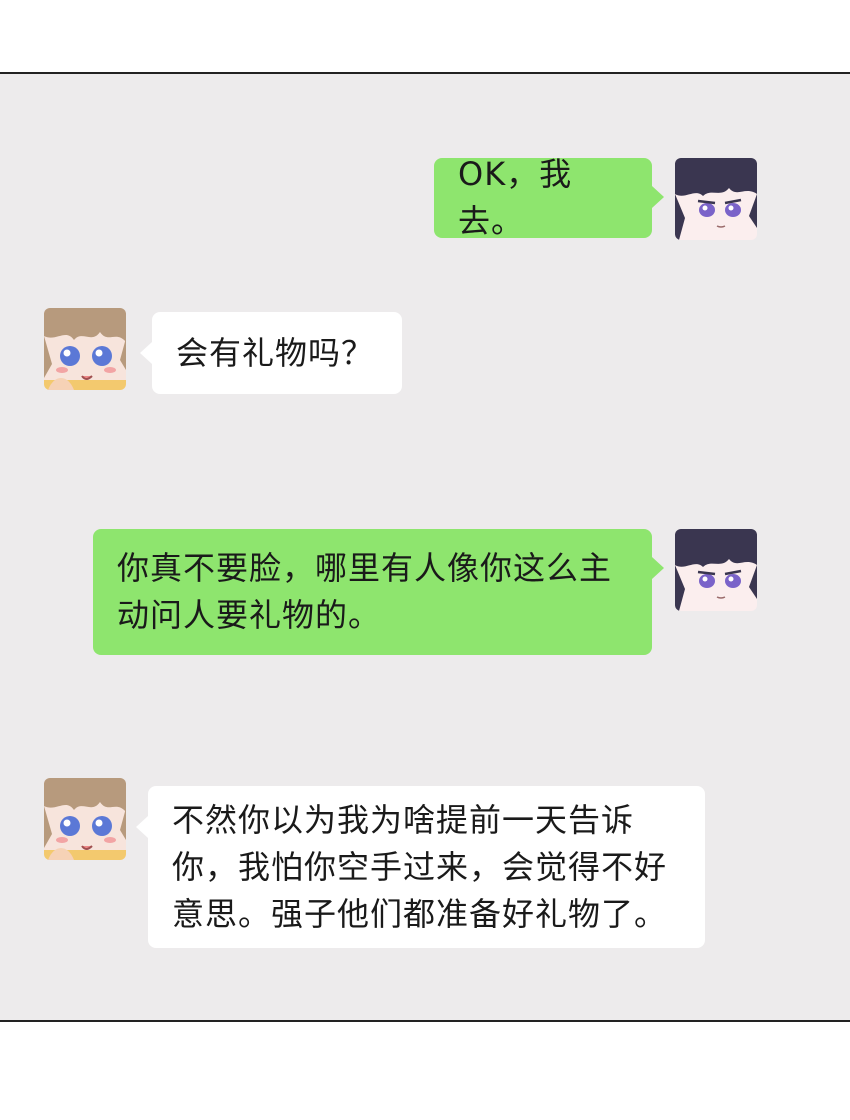  I want to click on message-bubble-outgoing: OK，我去。, so click(549, 197).